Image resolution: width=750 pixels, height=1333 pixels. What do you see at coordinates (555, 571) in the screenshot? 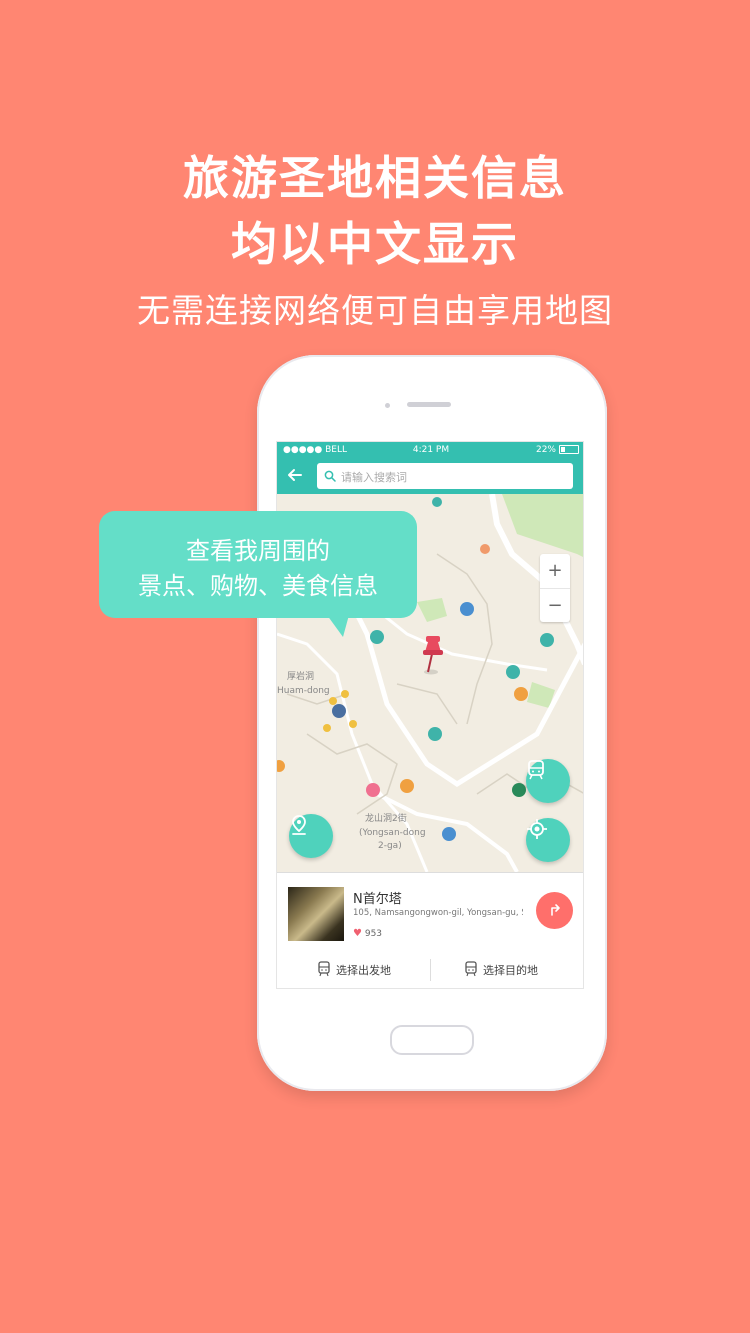
I see `zoom-in-button: +` at bounding box center [555, 571].